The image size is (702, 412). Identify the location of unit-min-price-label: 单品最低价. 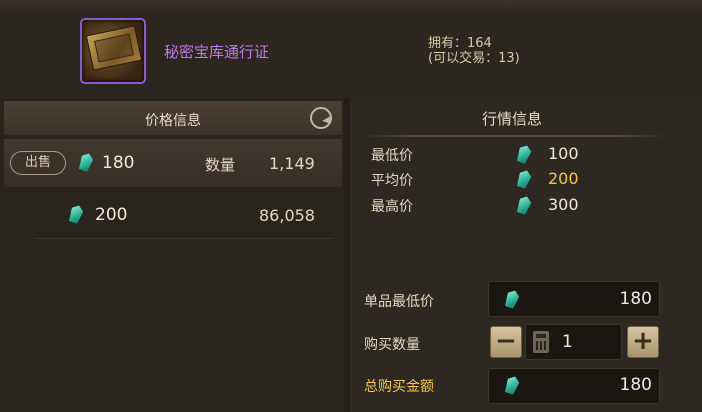
(399, 302).